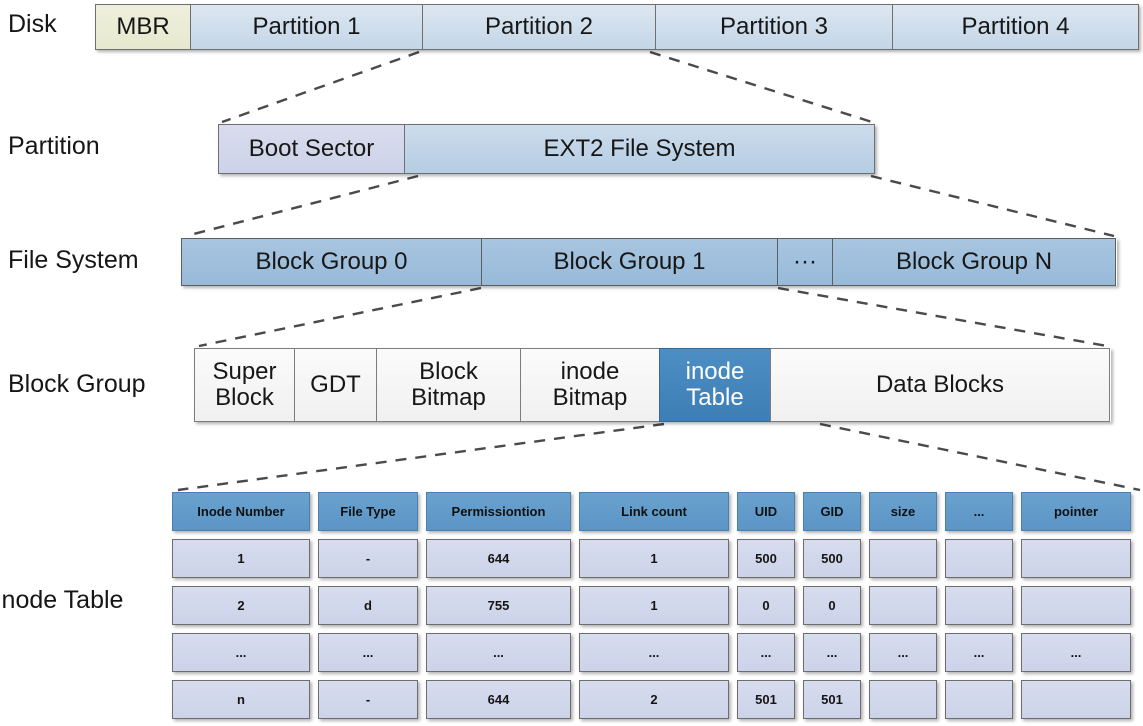 The image size is (1143, 726). I want to click on bg-cell-block-bitmap-line1: Block, so click(448, 372).